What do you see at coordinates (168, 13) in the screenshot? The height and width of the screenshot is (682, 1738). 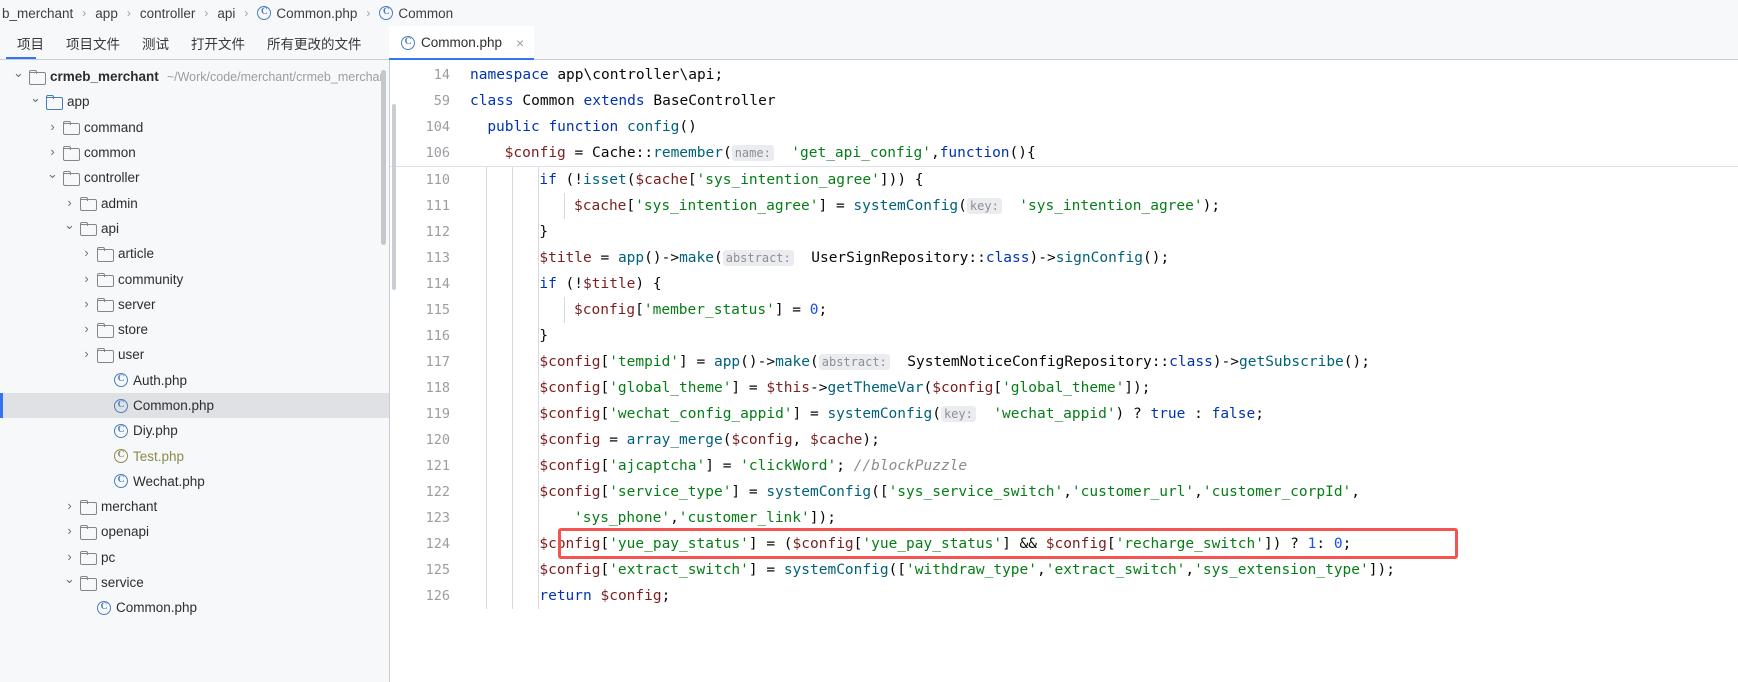 I see `breadcrumb-item-2: controller` at bounding box center [168, 13].